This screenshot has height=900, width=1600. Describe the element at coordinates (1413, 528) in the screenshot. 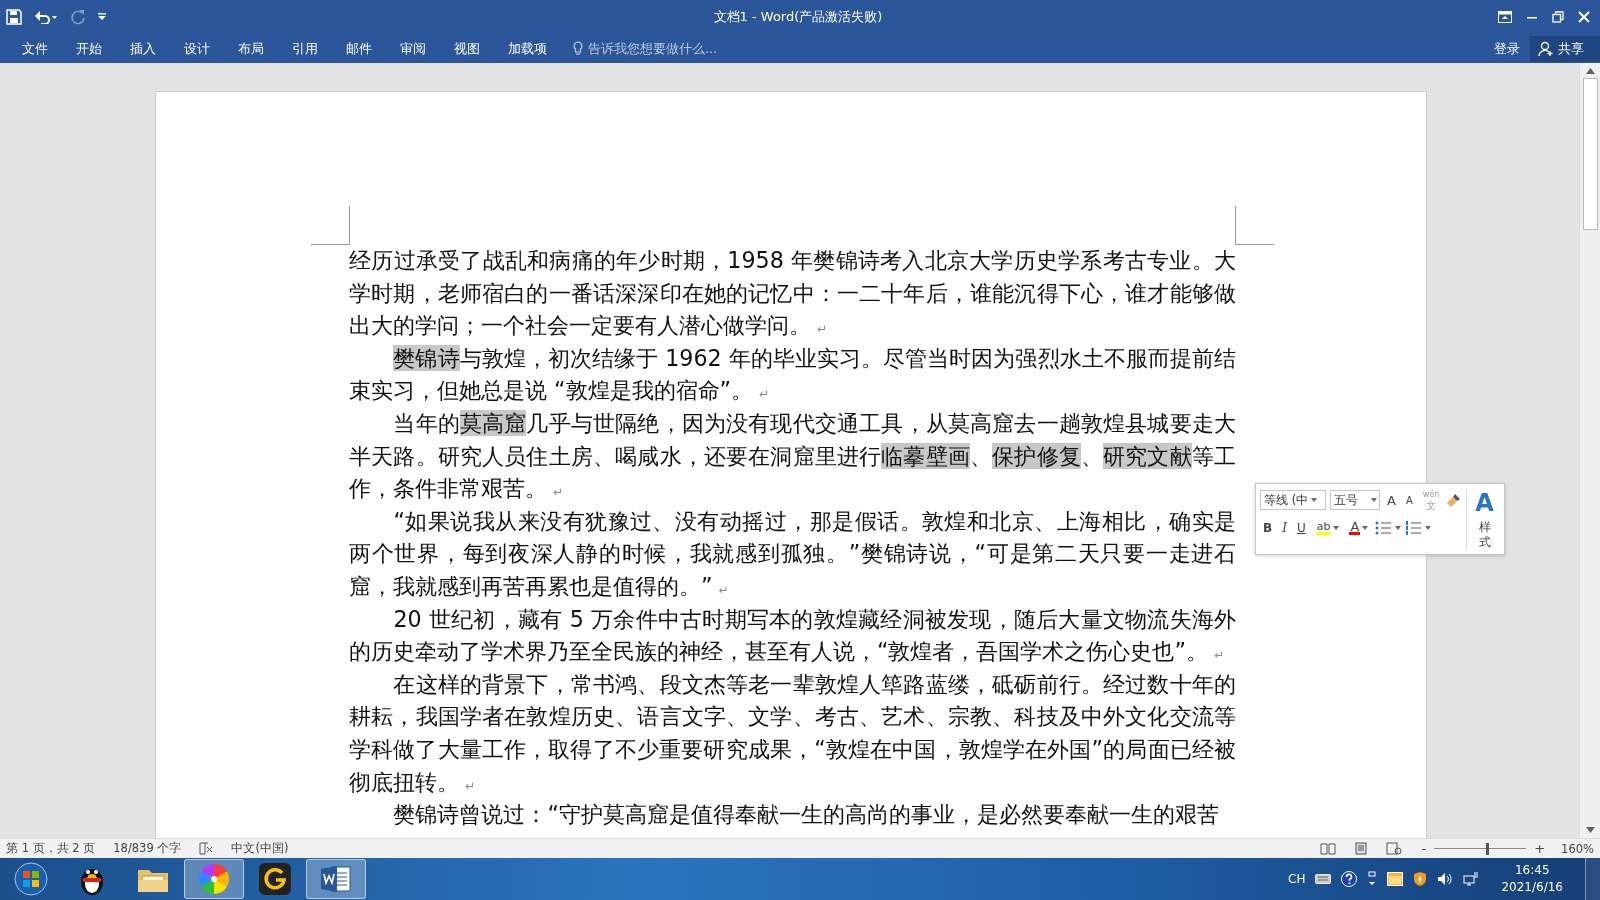

I see `numbered-list-icon` at that location.